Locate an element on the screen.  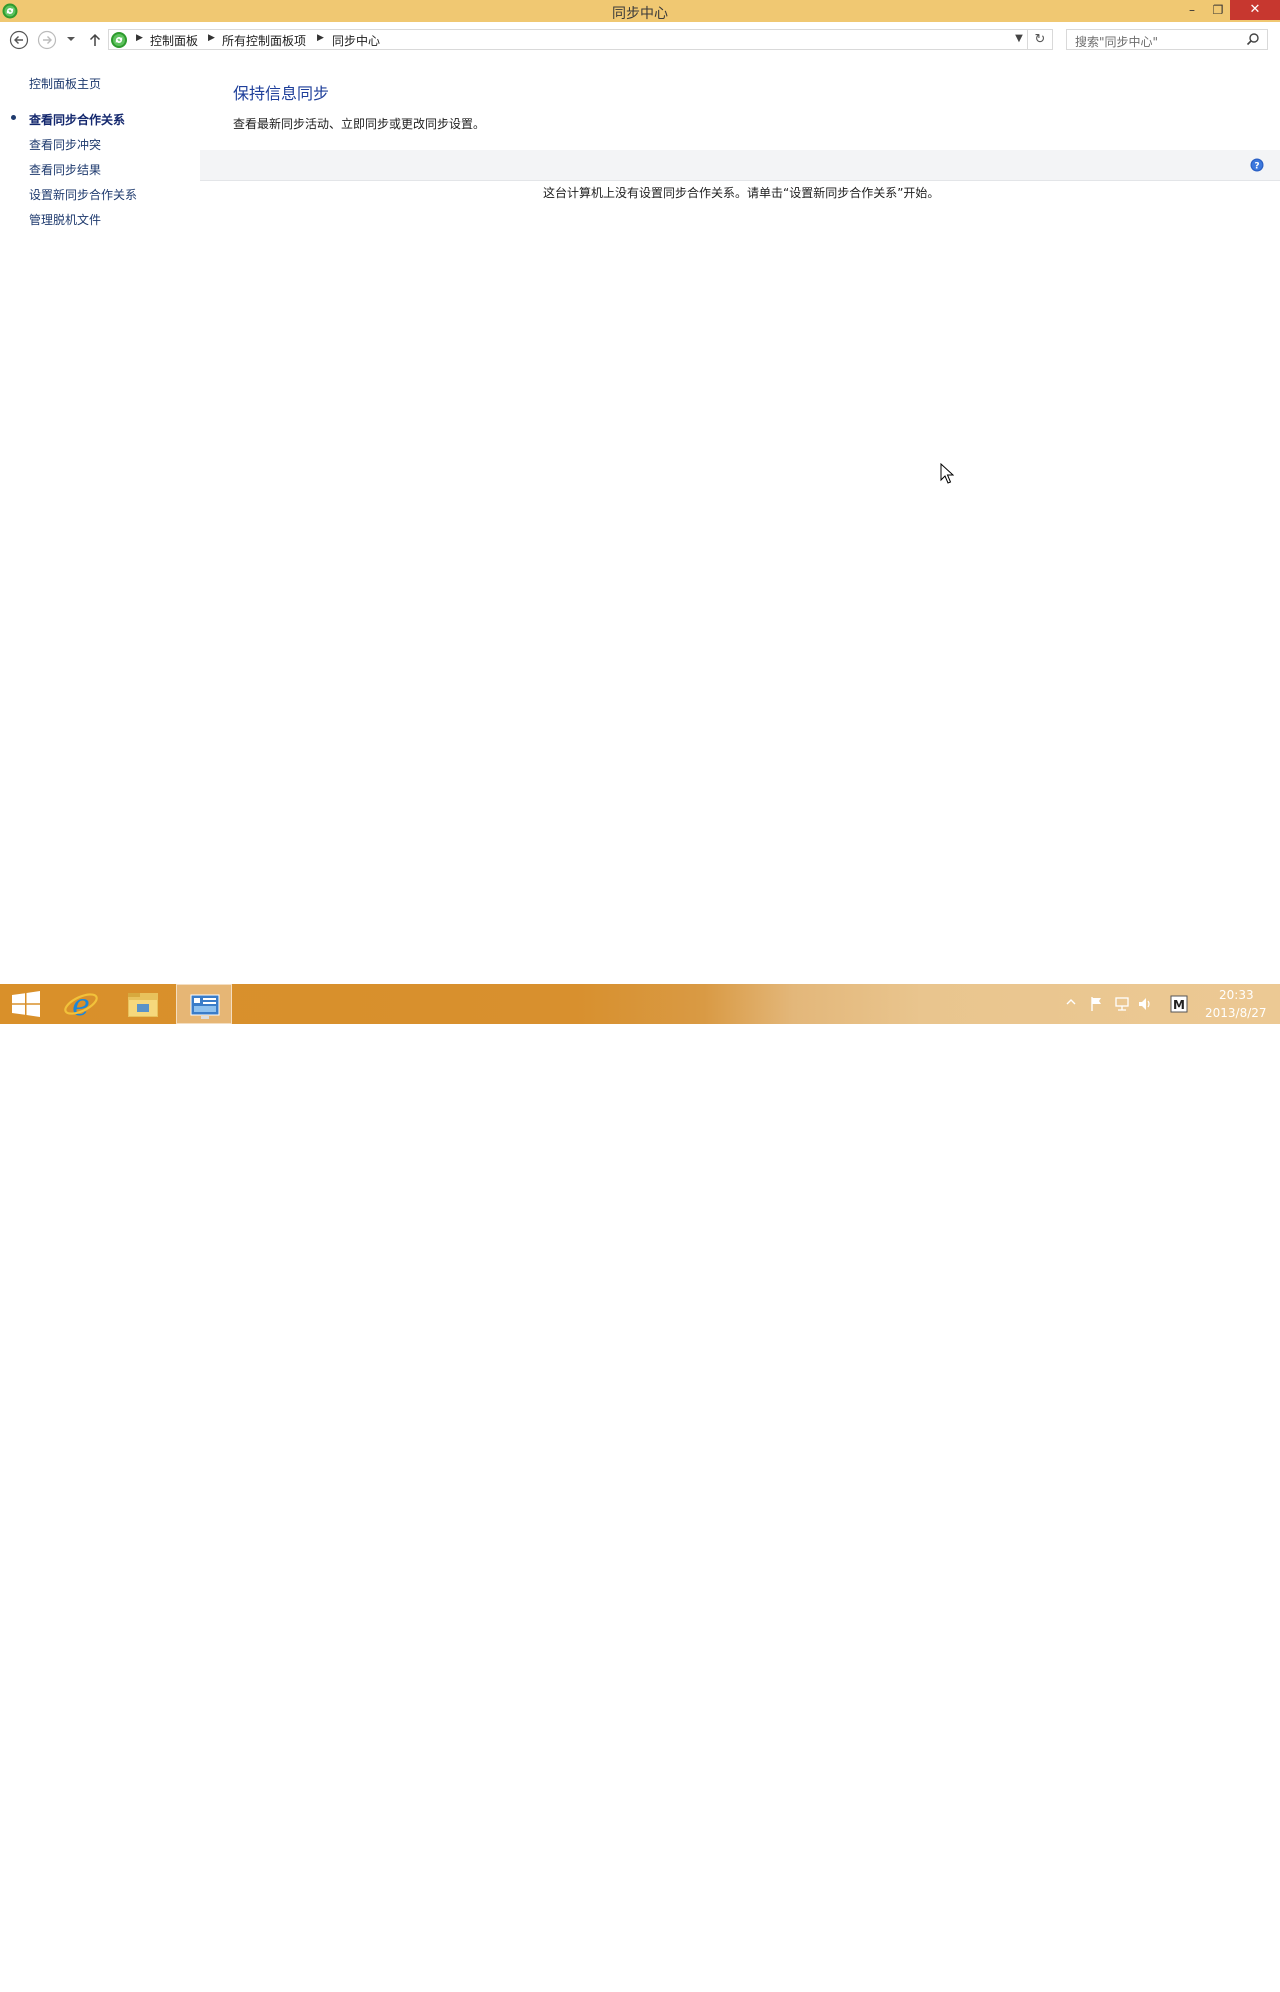
forward-arrow-icon is located at coordinates (47, 40).